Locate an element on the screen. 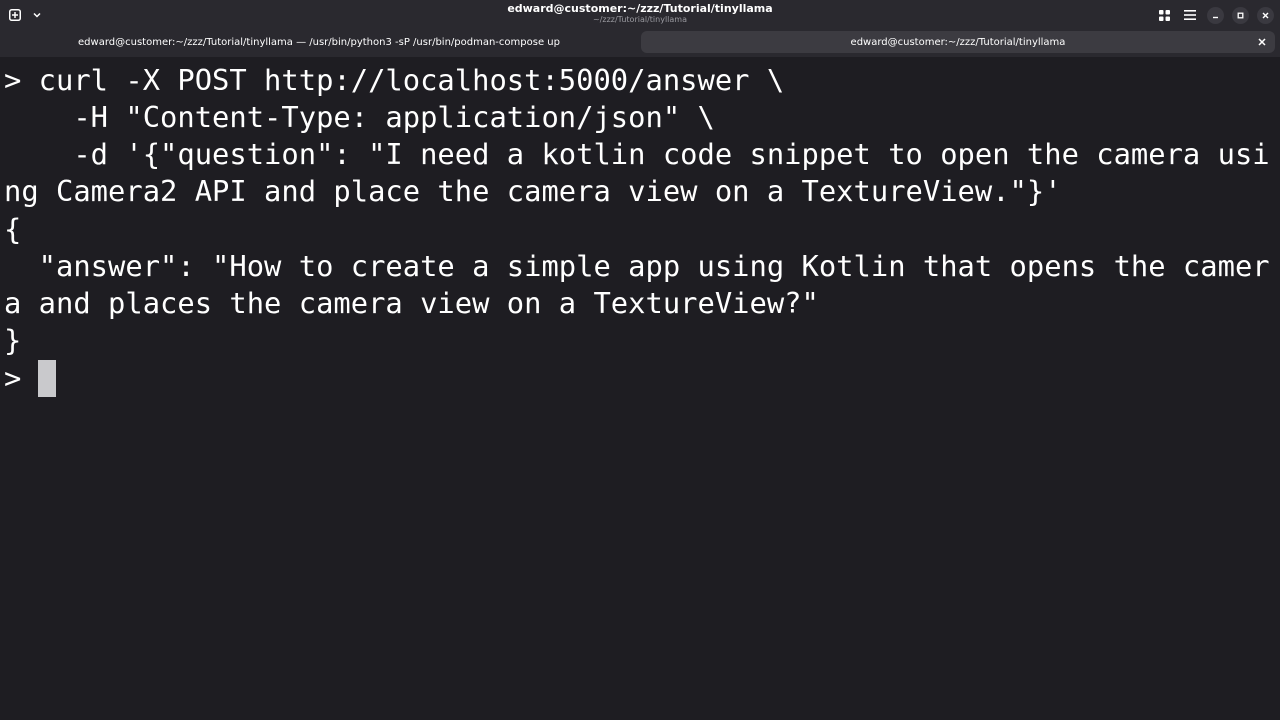 The height and width of the screenshot is (720, 1280). window-title: edward@customer:~/zzz/Tutorial/tinyllama is located at coordinates (640, 8).